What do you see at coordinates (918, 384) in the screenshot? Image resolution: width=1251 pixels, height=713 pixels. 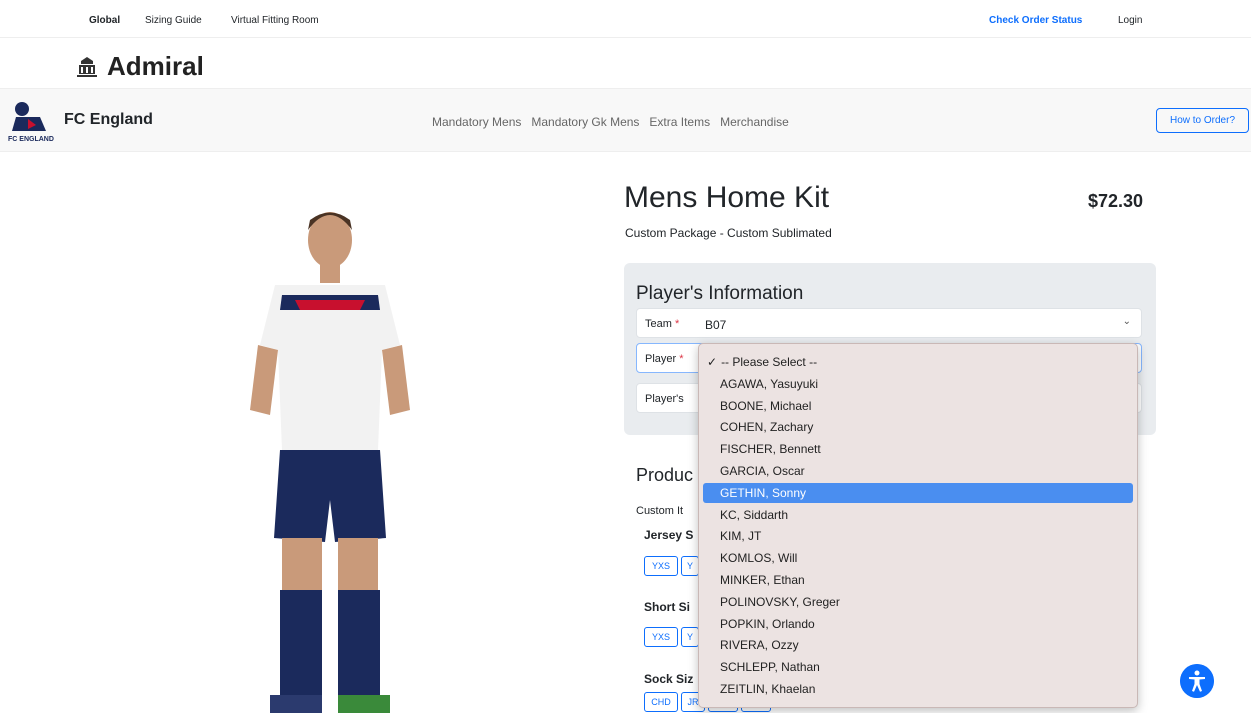 I see `dropdown-option: AGAWA, Yasuyuki` at bounding box center [918, 384].